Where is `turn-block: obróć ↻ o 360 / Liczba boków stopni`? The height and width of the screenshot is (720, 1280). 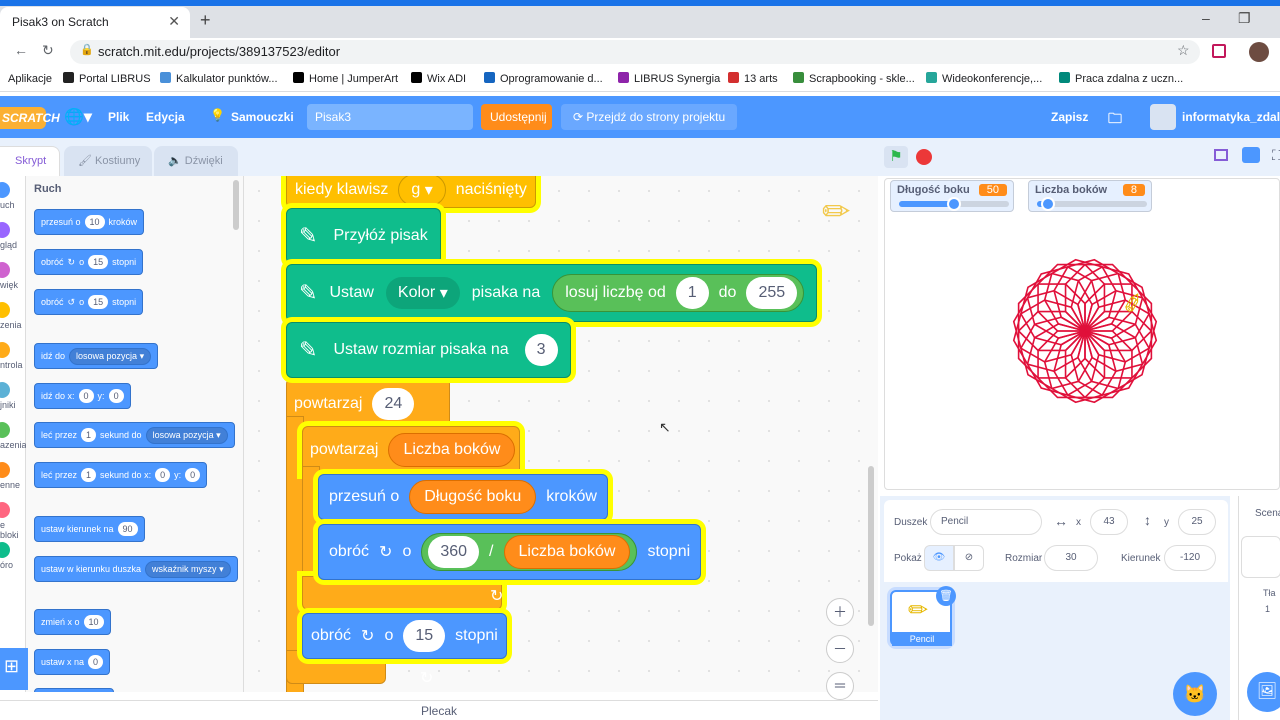
turn-block: obróć ↻ o 360 / Liczba boków stopni is located at coordinates (510, 552).